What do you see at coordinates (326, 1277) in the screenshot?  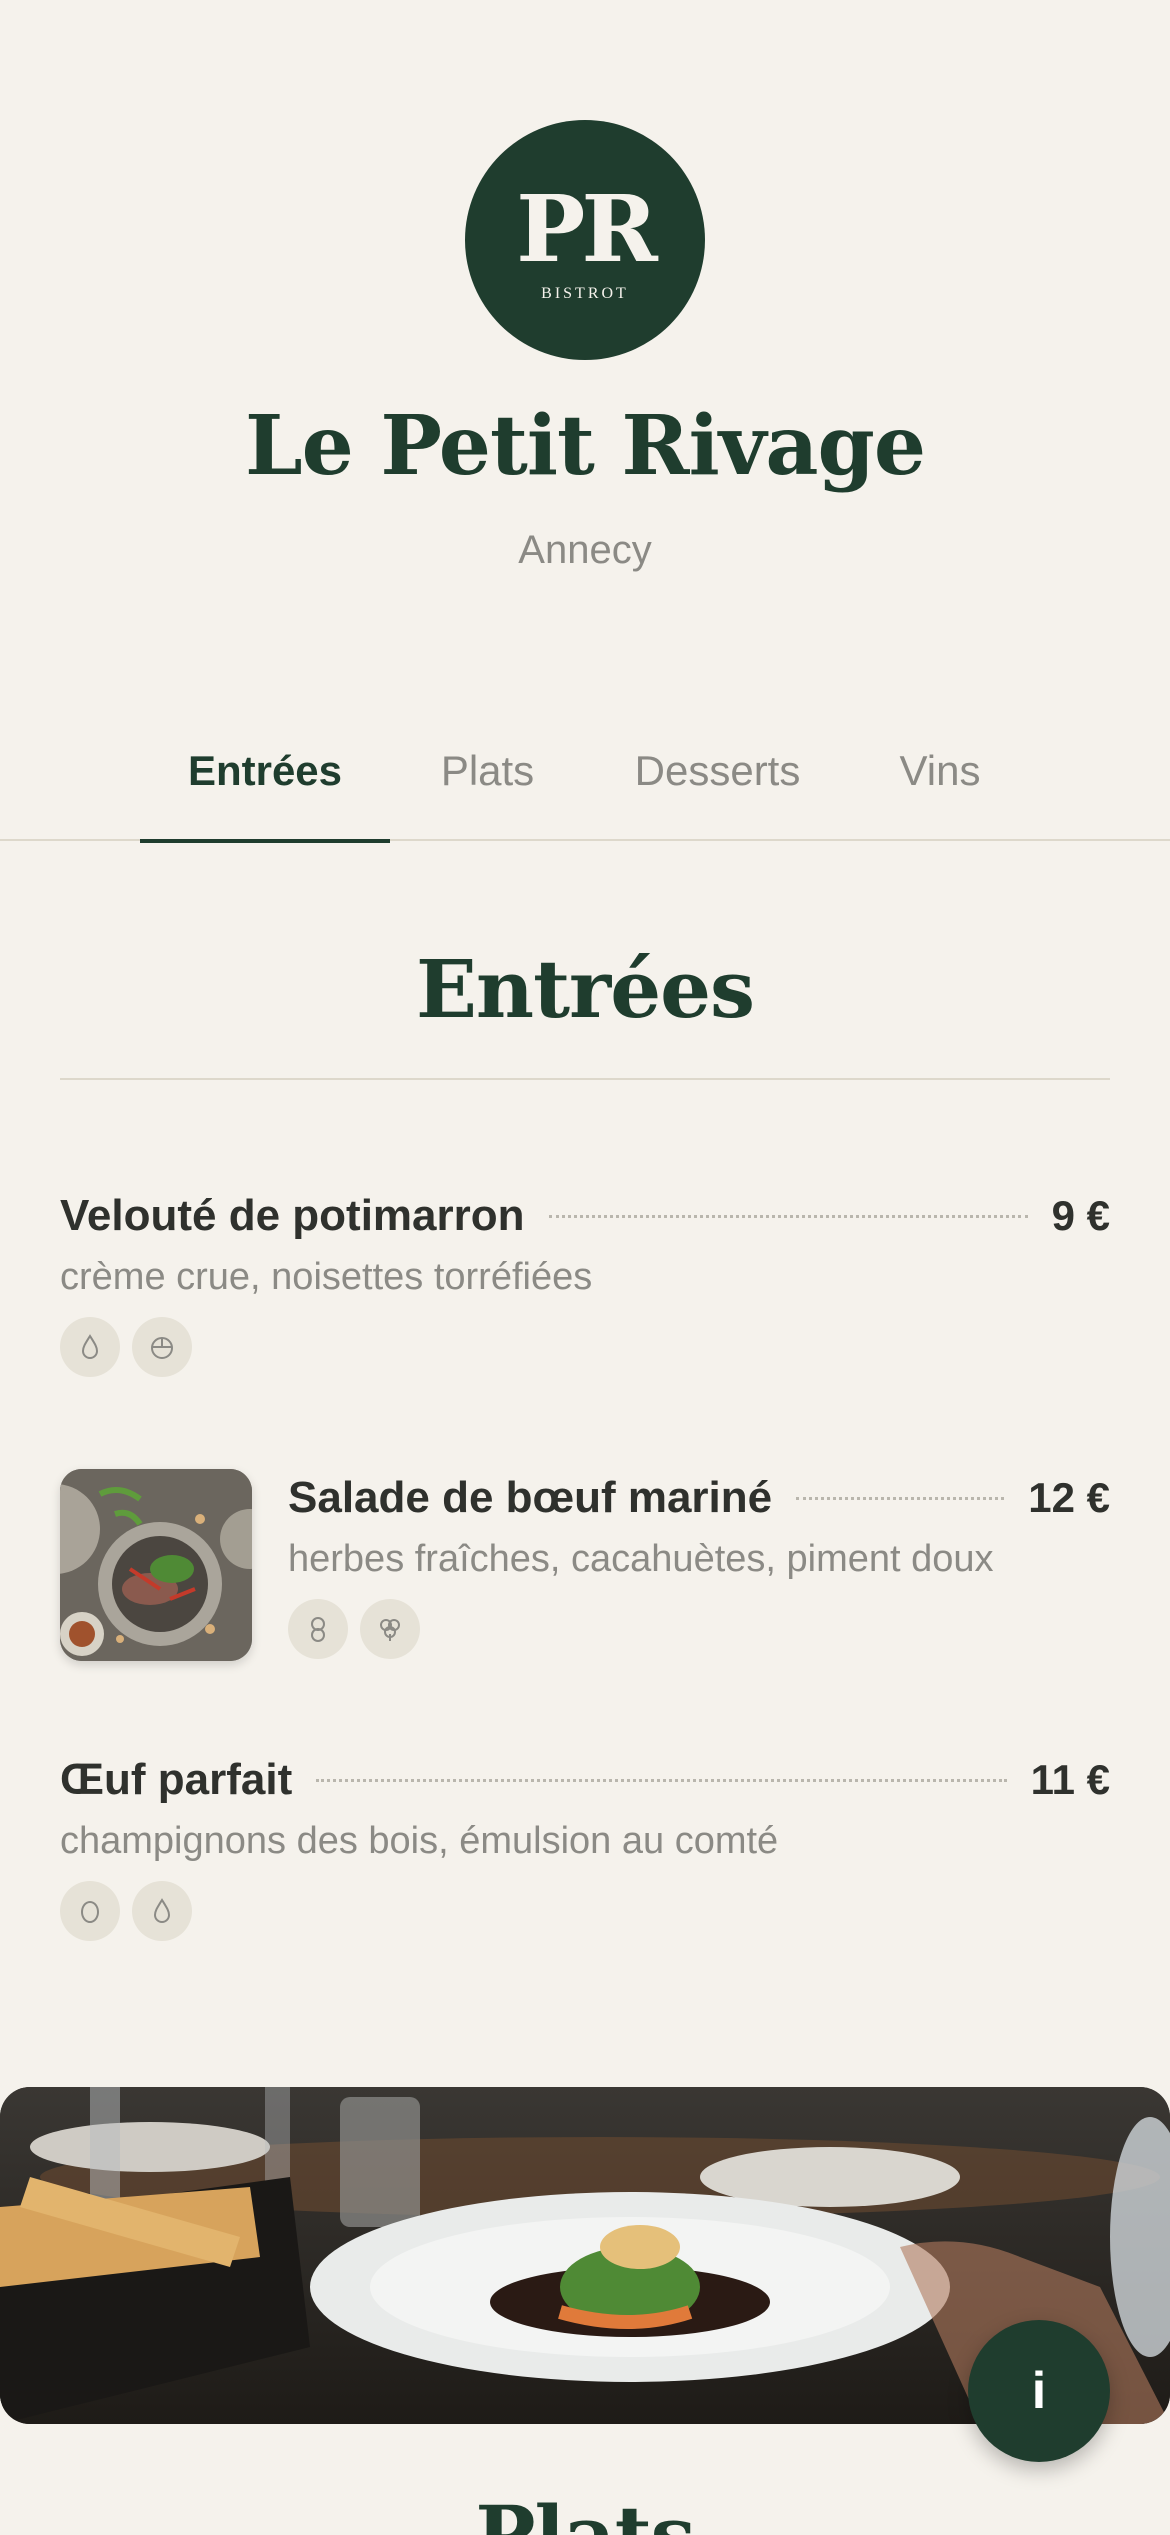 I see `item-description: crème crue, noisettes torréfiées` at bounding box center [326, 1277].